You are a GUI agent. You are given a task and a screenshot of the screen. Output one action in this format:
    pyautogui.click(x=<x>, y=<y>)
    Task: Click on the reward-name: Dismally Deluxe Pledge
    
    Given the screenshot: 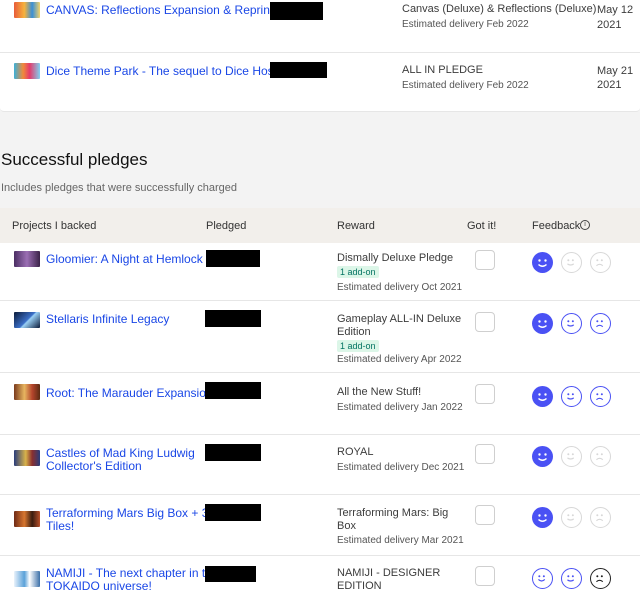 What is the action you would take?
    pyautogui.click(x=395, y=258)
    